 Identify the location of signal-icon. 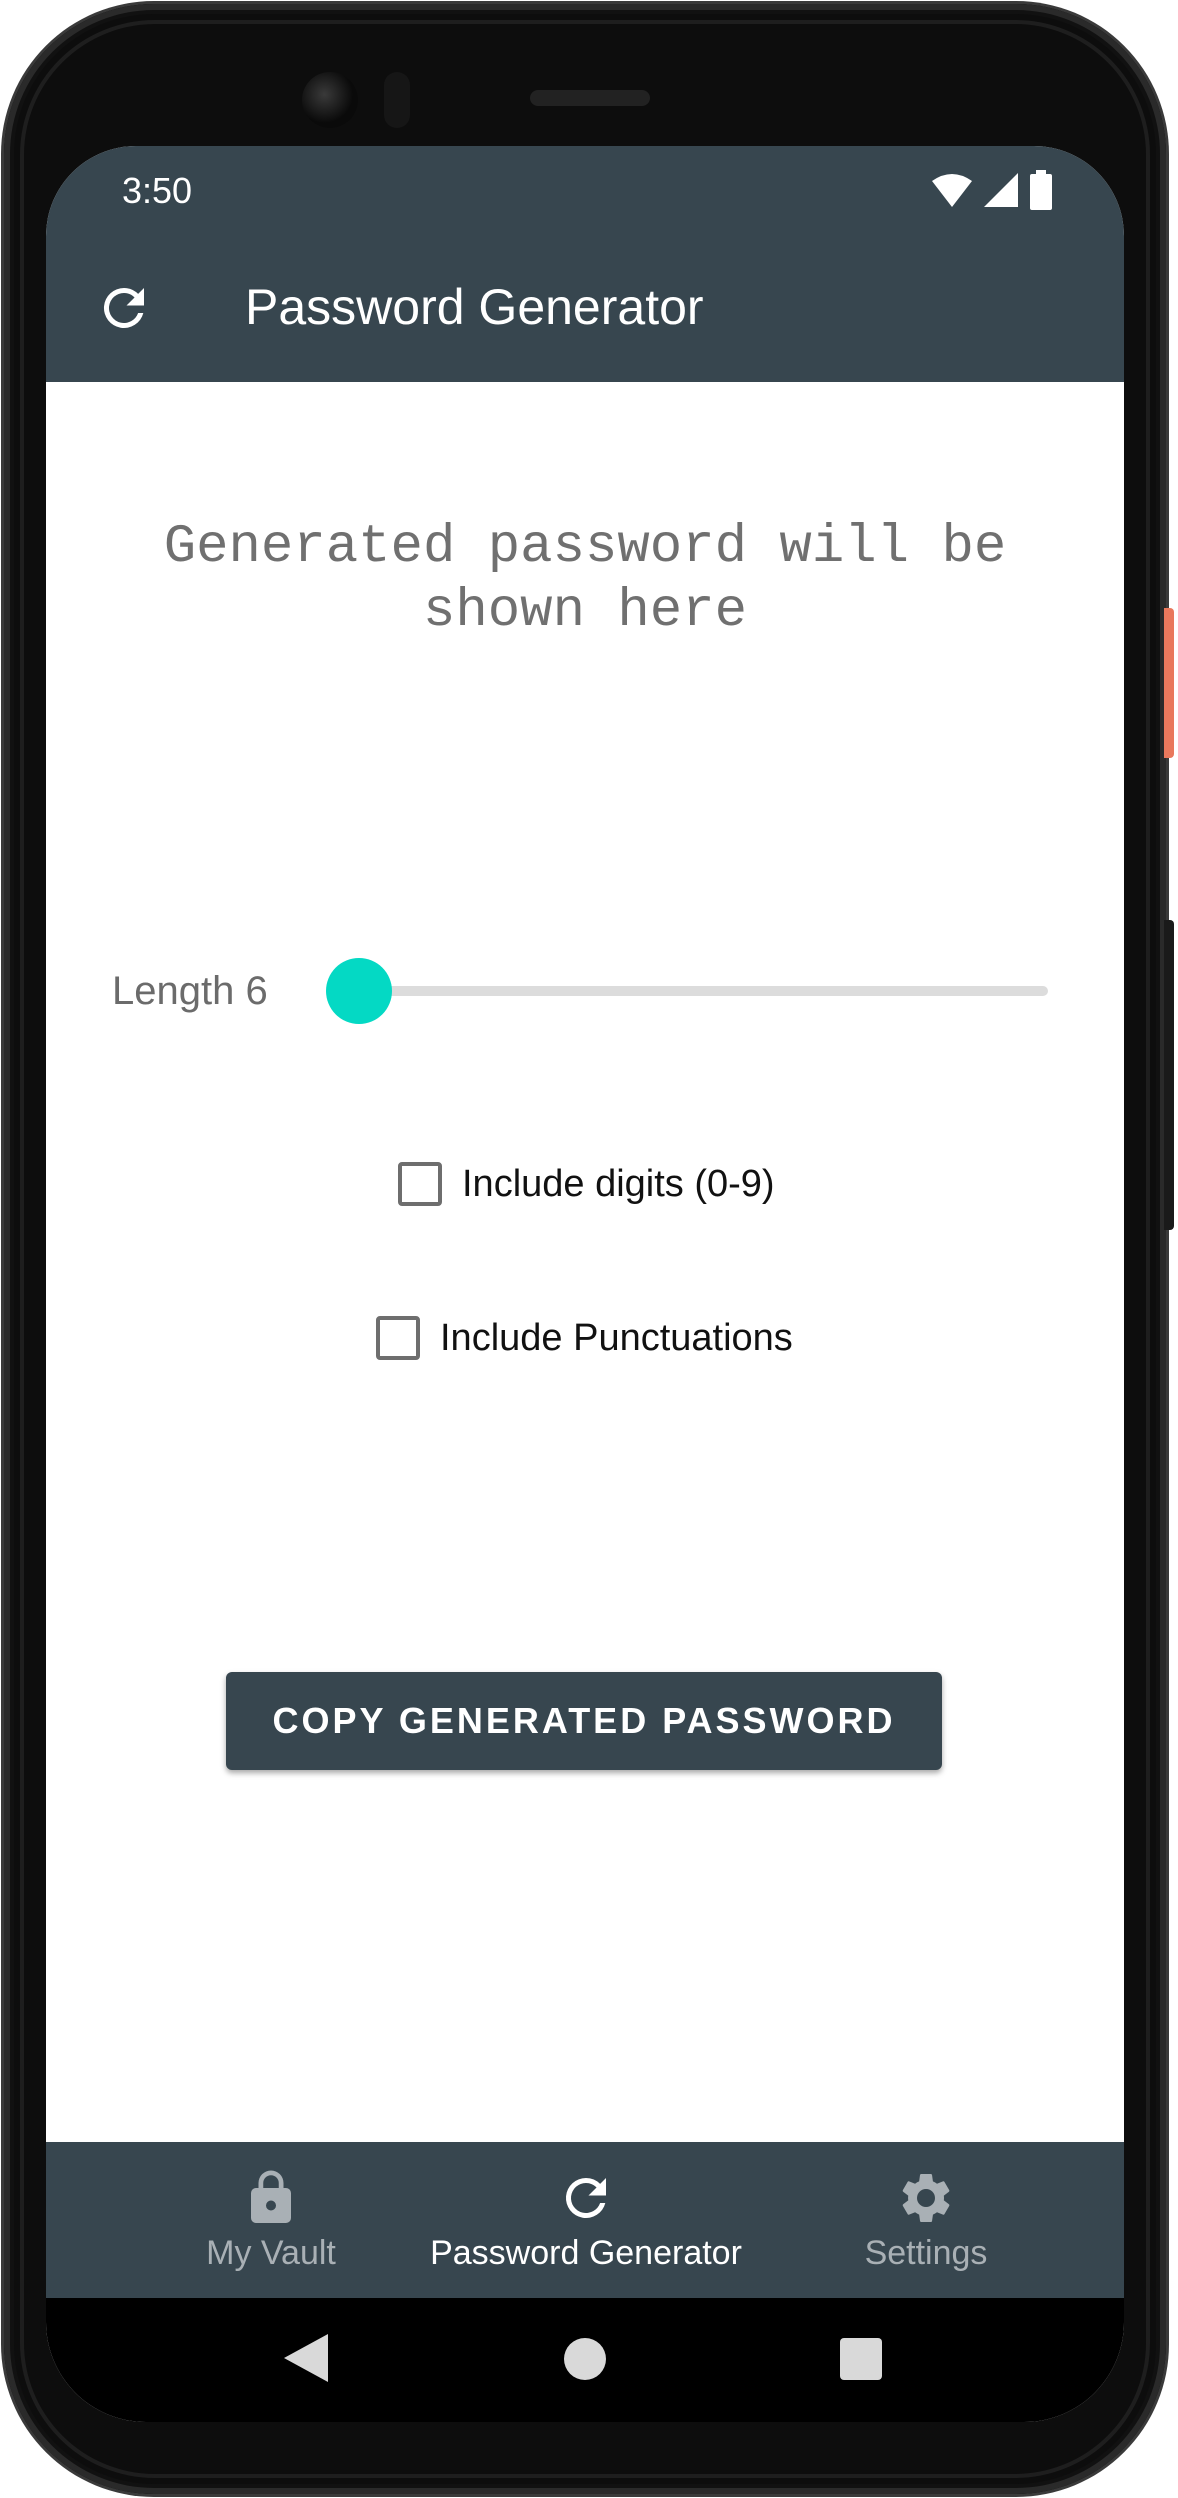
(1001, 190).